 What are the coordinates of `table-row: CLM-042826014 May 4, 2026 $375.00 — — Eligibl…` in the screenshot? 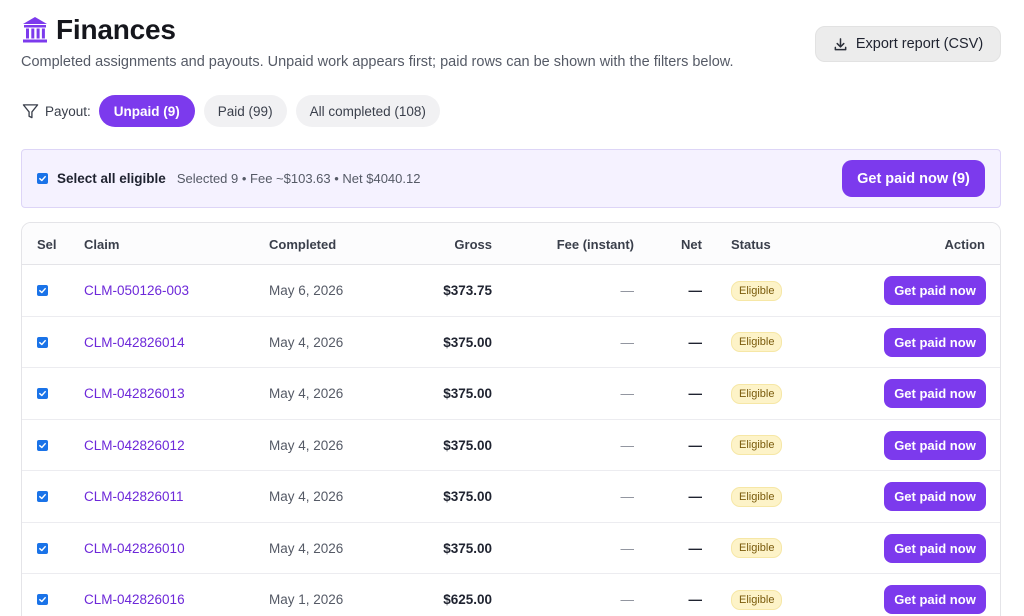 It's located at (511, 342).